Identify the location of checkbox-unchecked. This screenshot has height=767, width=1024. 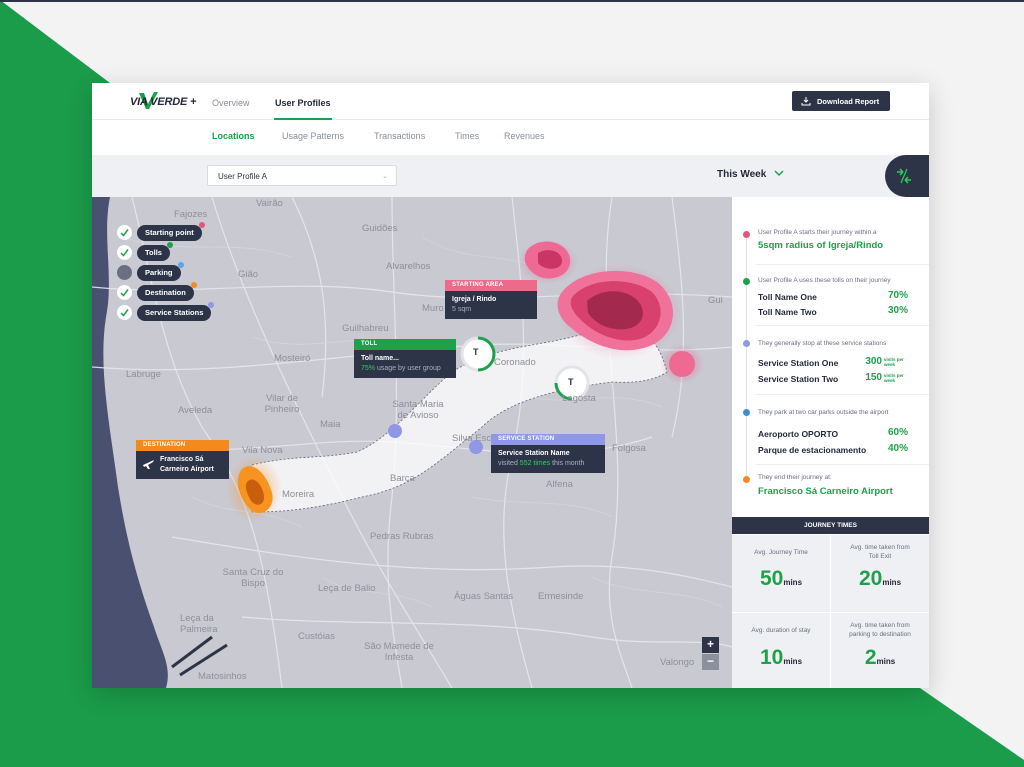
(124, 272).